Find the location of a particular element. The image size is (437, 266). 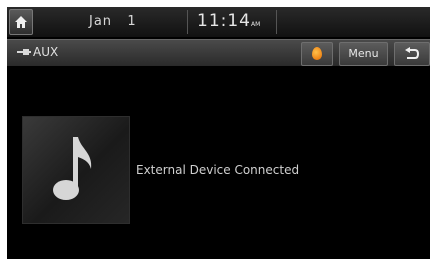

aux-cable-icon is located at coordinates (24, 52).